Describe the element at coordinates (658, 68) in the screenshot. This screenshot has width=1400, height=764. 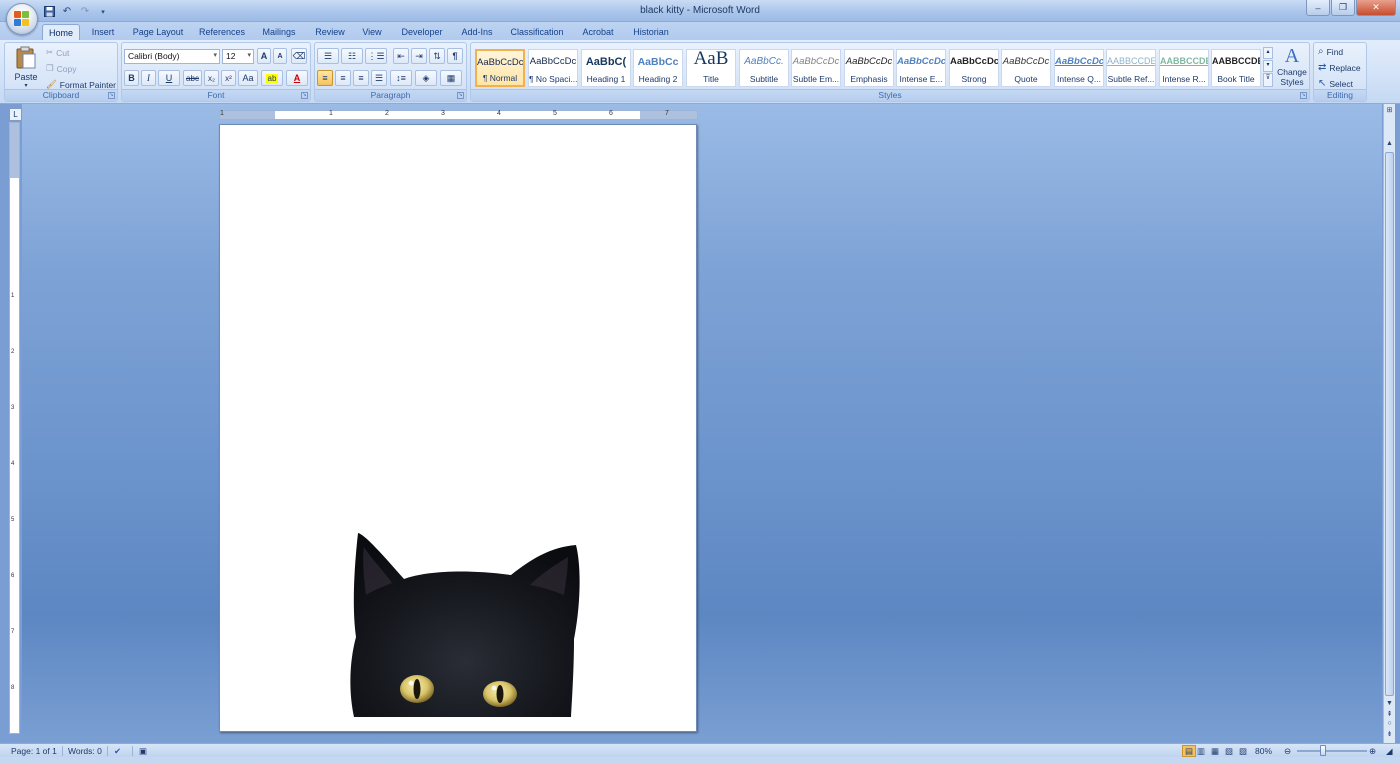
I see `style-heading-2: AaBbCc Heading 2` at that location.